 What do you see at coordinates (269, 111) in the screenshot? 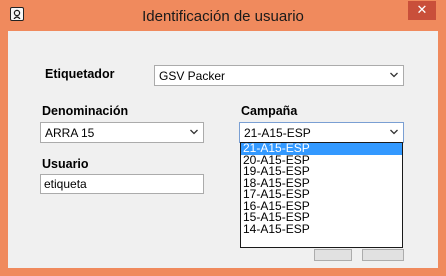
I see `campana-label: Campaña` at bounding box center [269, 111].